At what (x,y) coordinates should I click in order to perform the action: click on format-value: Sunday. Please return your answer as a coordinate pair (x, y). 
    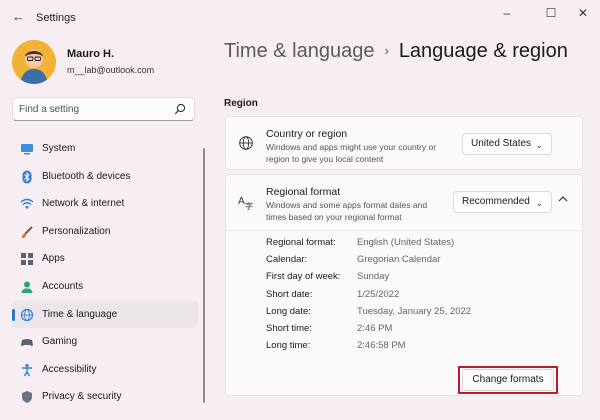
    Looking at the image, I should click on (373, 276).